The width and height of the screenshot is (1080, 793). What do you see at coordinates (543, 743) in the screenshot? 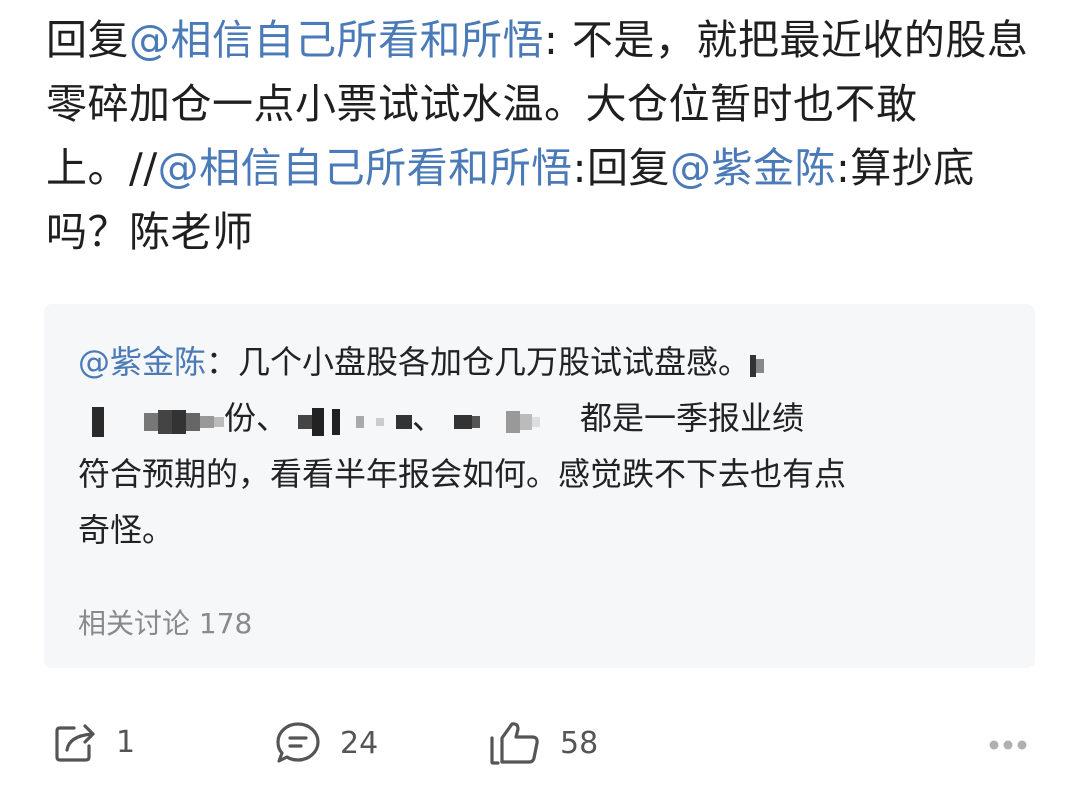
I see `like-button: 58` at bounding box center [543, 743].